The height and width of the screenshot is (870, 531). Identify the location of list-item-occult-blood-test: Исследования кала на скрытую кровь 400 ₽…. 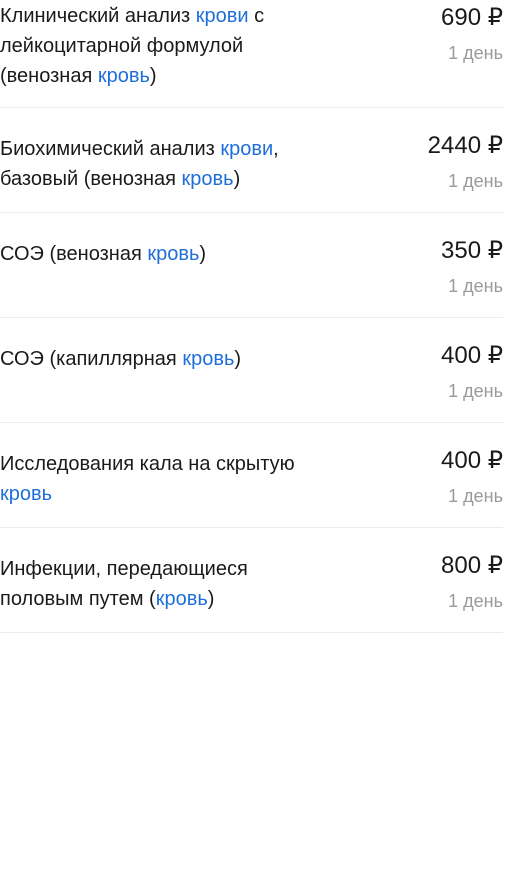
(251, 475).